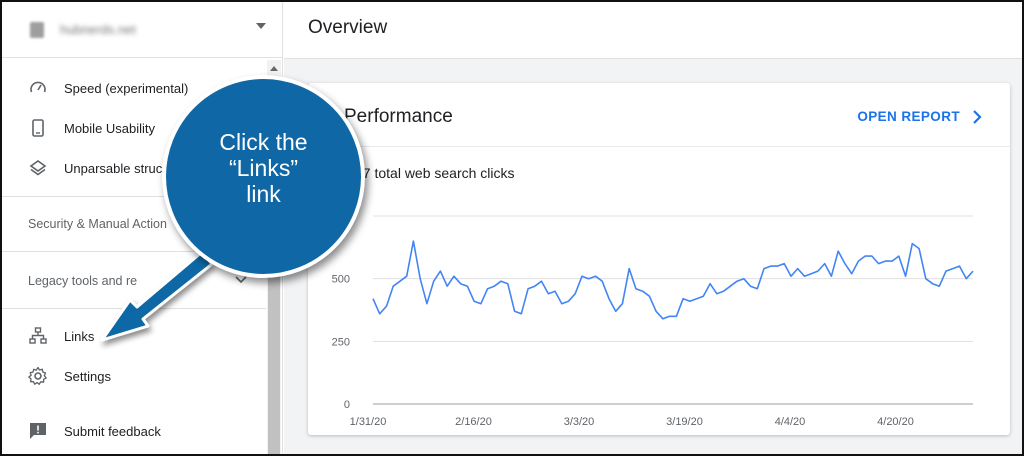 Image resolution: width=1024 pixels, height=456 pixels. What do you see at coordinates (263, 193) in the screenshot?
I see `callout-line-3: link` at bounding box center [263, 193].